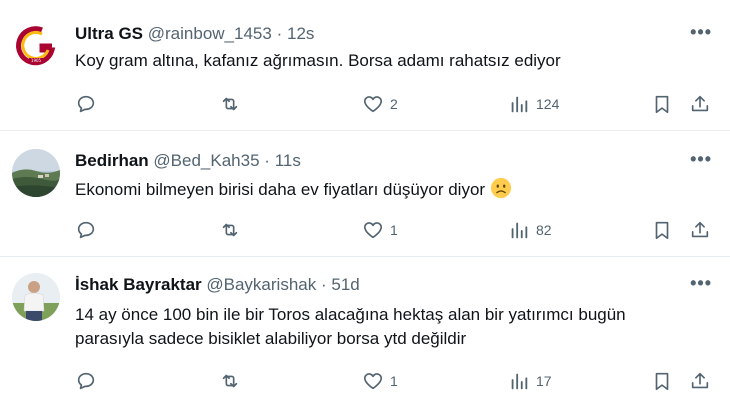 The width and height of the screenshot is (730, 420). What do you see at coordinates (530, 230) in the screenshot?
I see `views-button: 82` at bounding box center [530, 230].